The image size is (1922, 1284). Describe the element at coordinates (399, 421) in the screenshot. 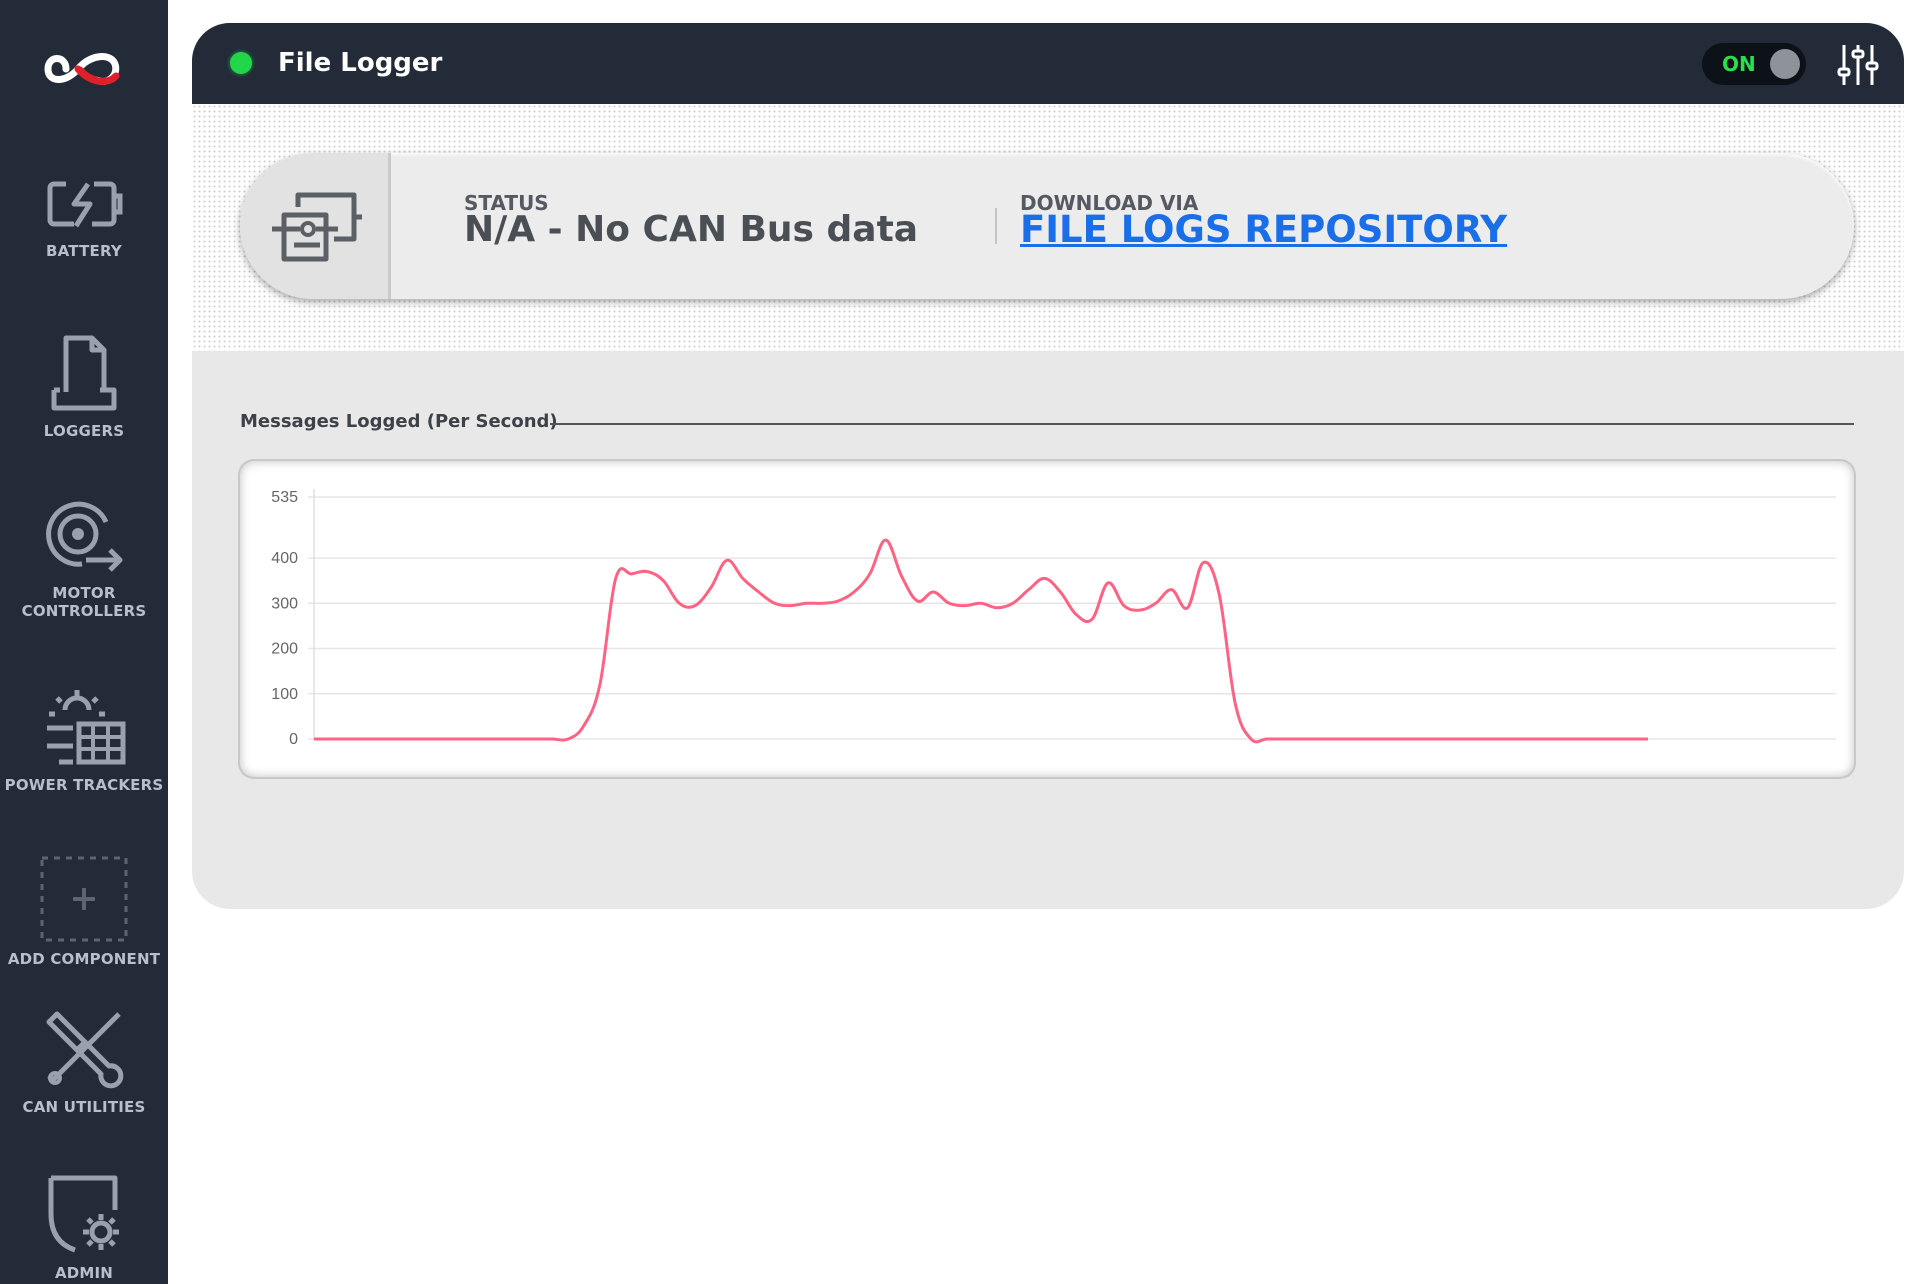

I see `chart-section-title: Messages Logged (Per Second)` at that location.